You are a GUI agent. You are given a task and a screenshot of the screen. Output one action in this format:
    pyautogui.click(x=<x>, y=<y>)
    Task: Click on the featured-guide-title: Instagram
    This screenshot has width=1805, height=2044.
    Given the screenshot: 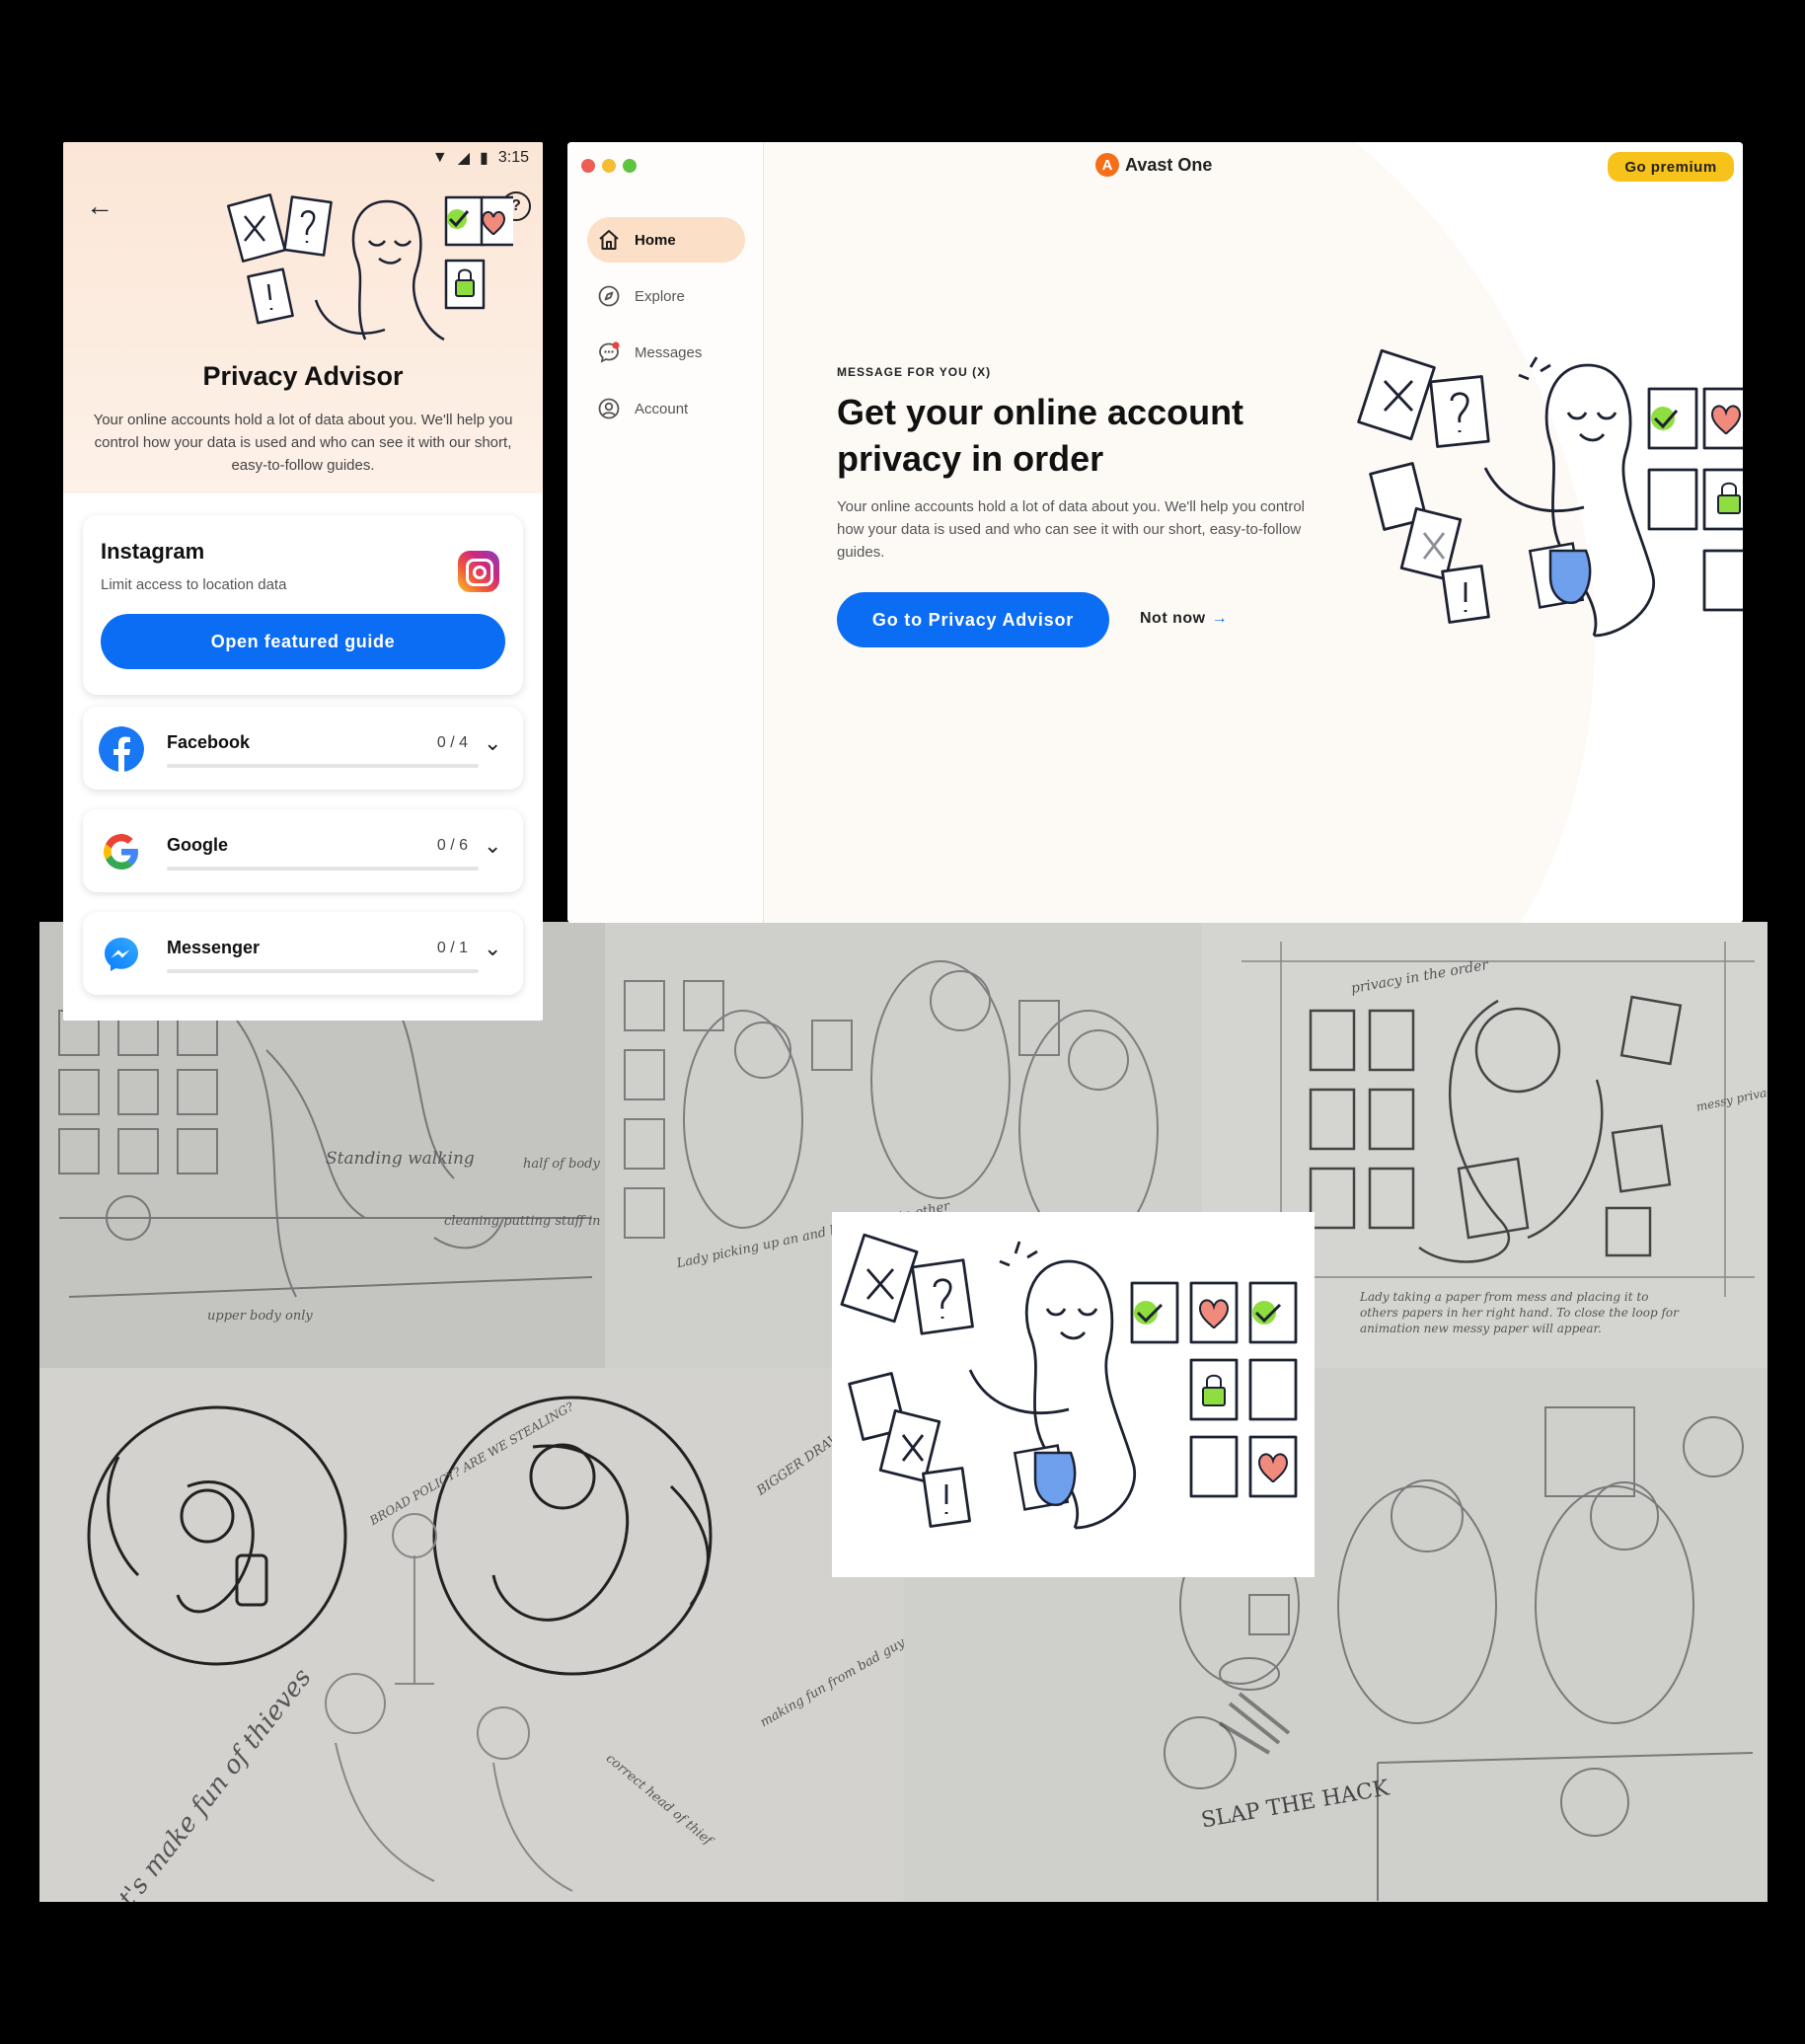 What is the action you would take?
    pyautogui.click(x=153, y=551)
    